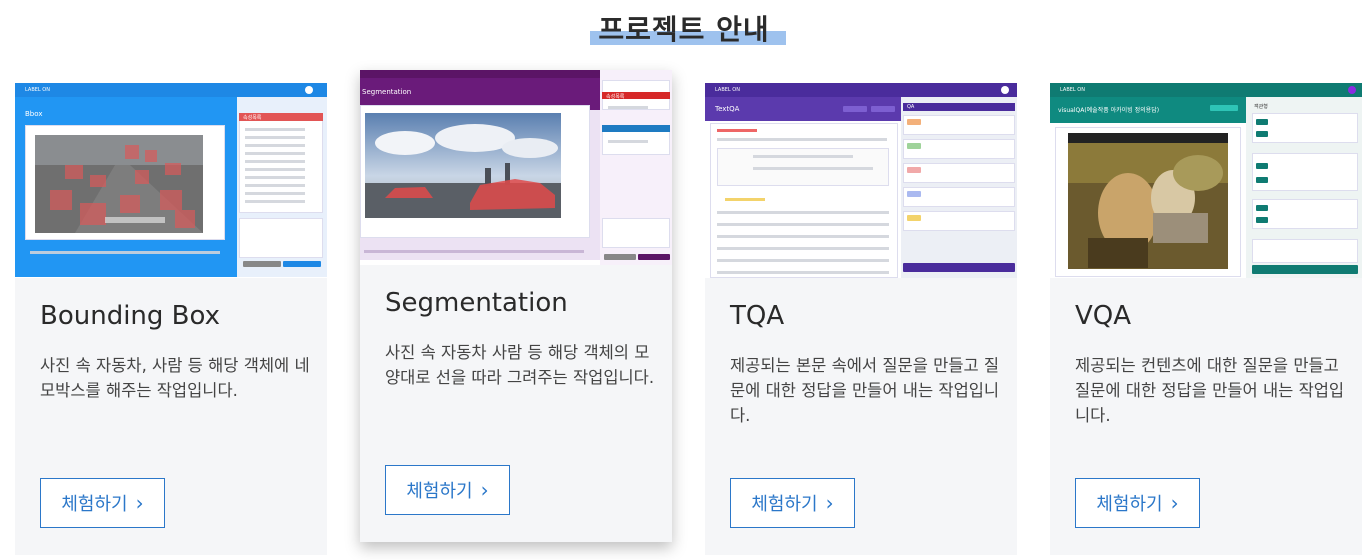 The image size is (1368, 560). I want to click on try-bounding-box-button: 체험하기 ›, so click(102, 503).